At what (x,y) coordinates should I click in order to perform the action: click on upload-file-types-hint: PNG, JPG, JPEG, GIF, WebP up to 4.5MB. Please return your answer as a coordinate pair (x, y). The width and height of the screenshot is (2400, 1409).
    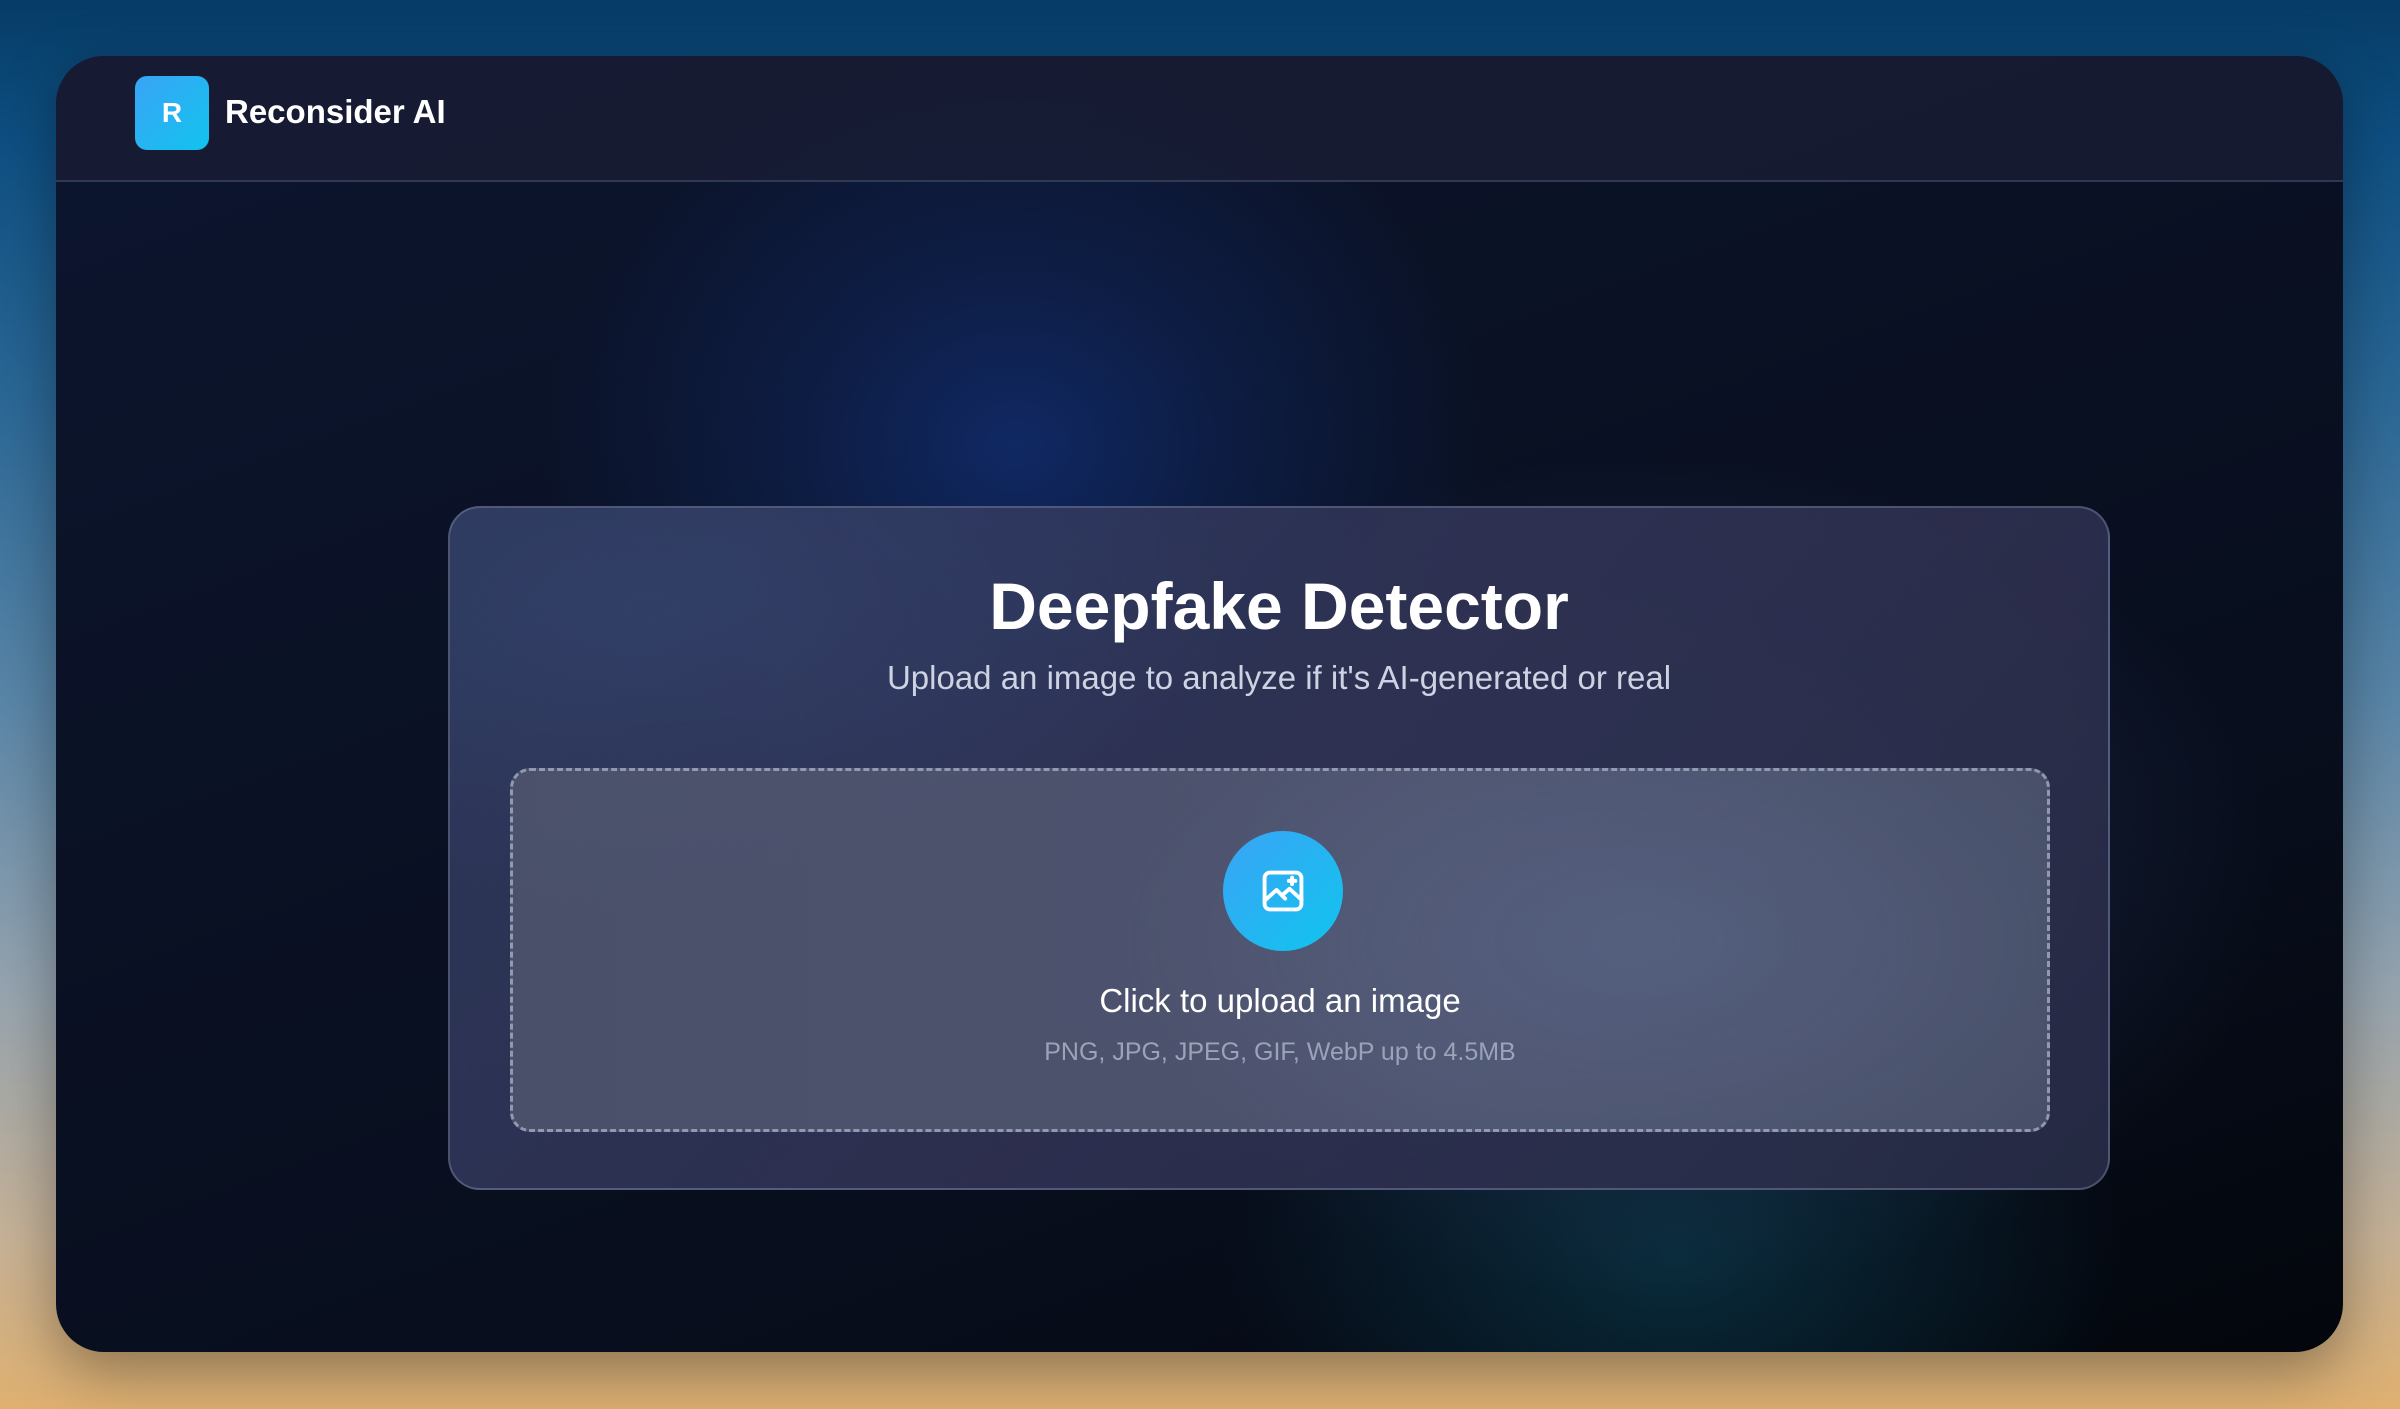
    Looking at the image, I should click on (1280, 1052).